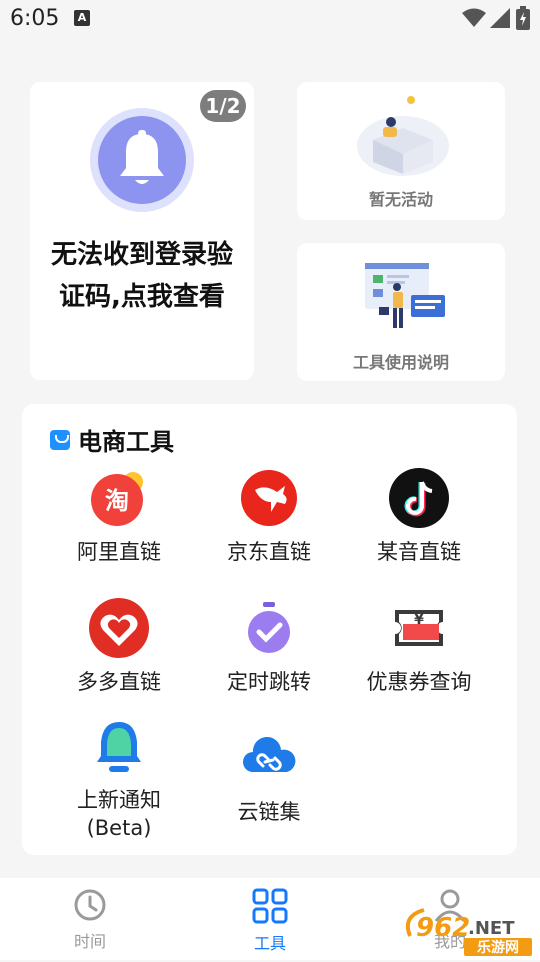  What do you see at coordinates (443, 928) in the screenshot?
I see `svg-text: 962` at bounding box center [443, 928].